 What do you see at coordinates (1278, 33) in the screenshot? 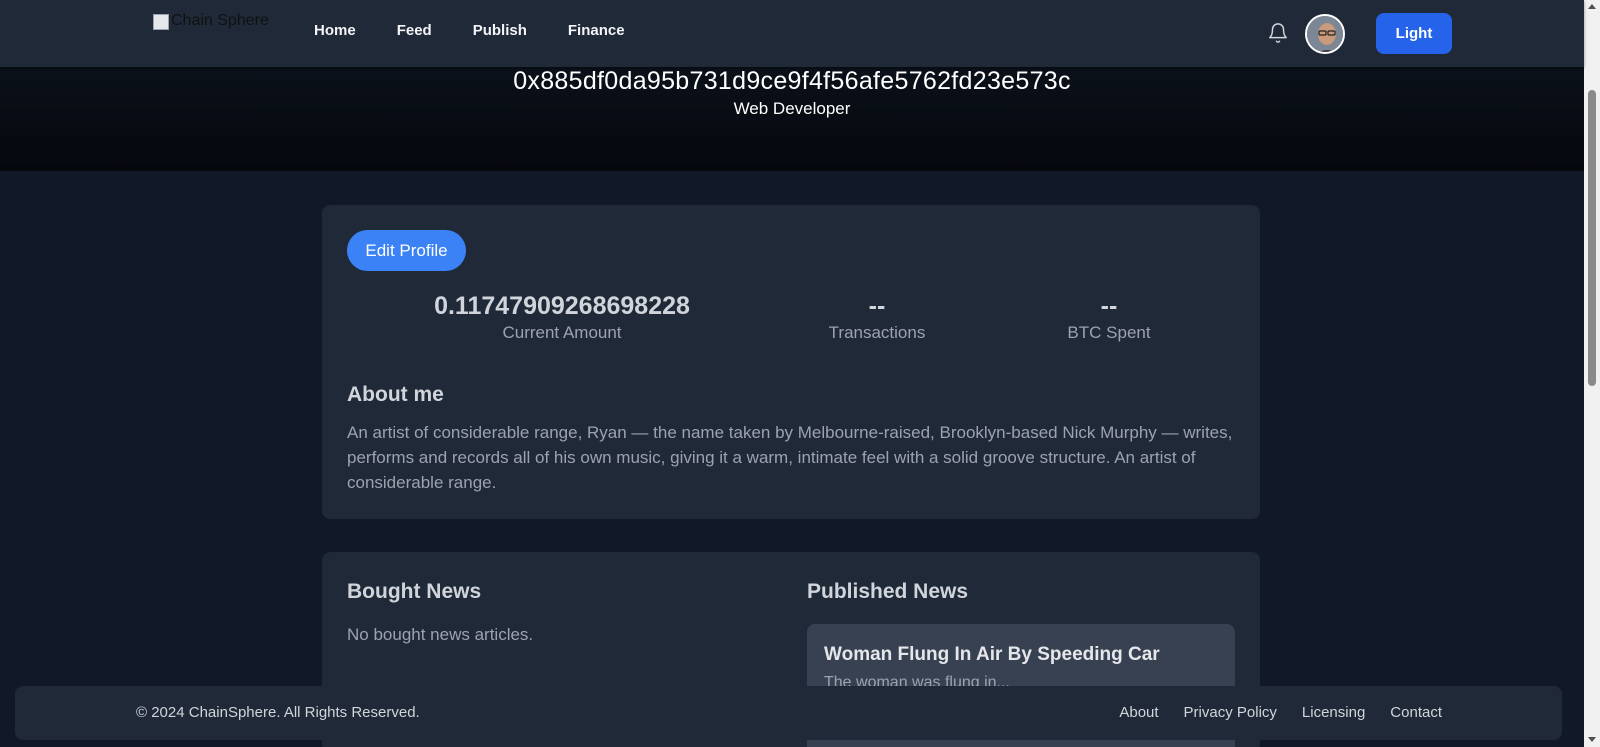
I see `bell-icon` at bounding box center [1278, 33].